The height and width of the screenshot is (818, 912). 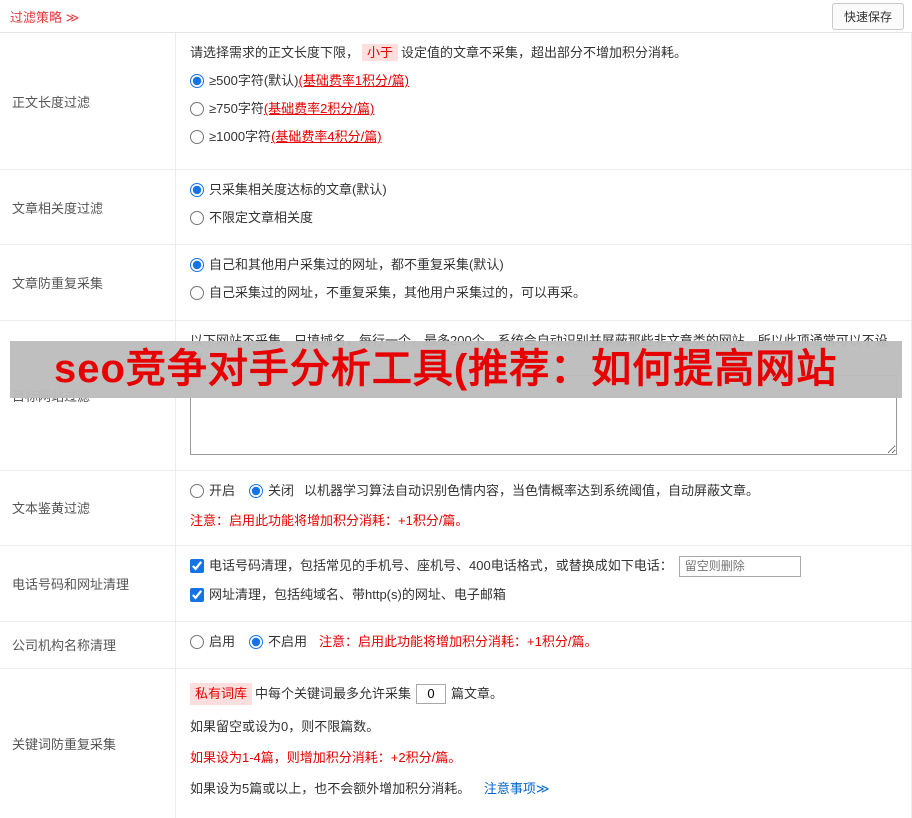 What do you see at coordinates (197, 490) in the screenshot?
I see `radio-porn-on` at bounding box center [197, 490].